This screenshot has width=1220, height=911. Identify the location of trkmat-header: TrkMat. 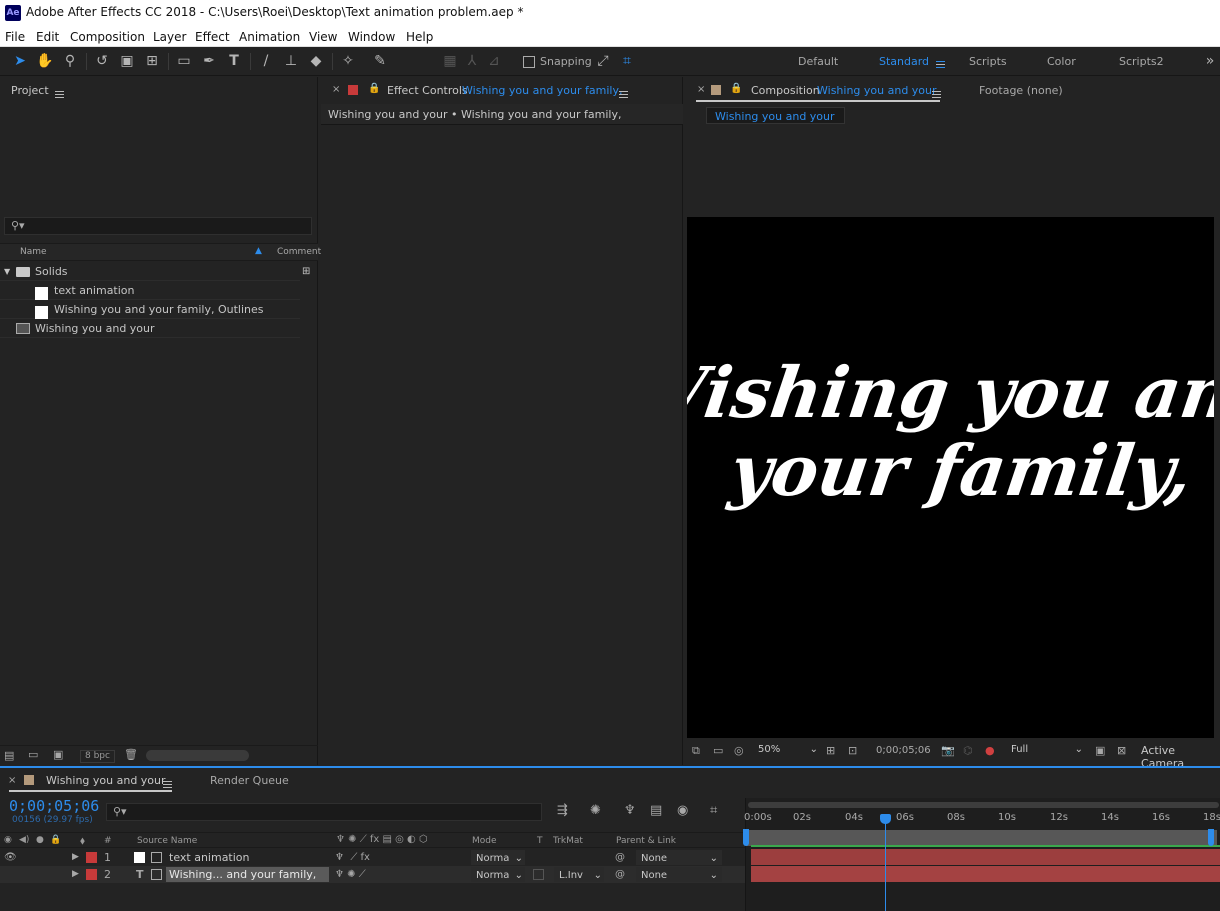
(568, 841).